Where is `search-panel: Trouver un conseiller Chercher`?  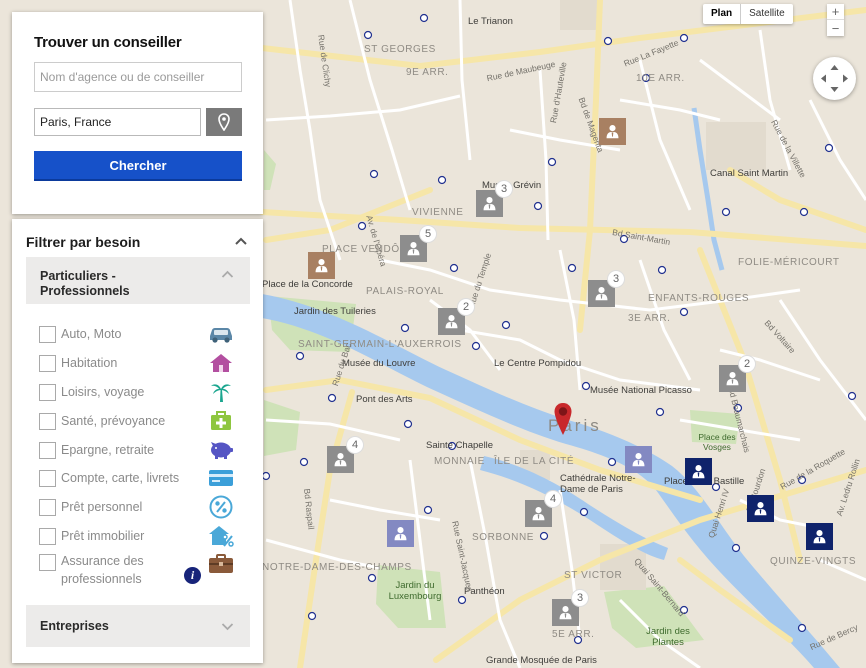
search-panel: Trouver un conseiller Chercher is located at coordinates (137, 113).